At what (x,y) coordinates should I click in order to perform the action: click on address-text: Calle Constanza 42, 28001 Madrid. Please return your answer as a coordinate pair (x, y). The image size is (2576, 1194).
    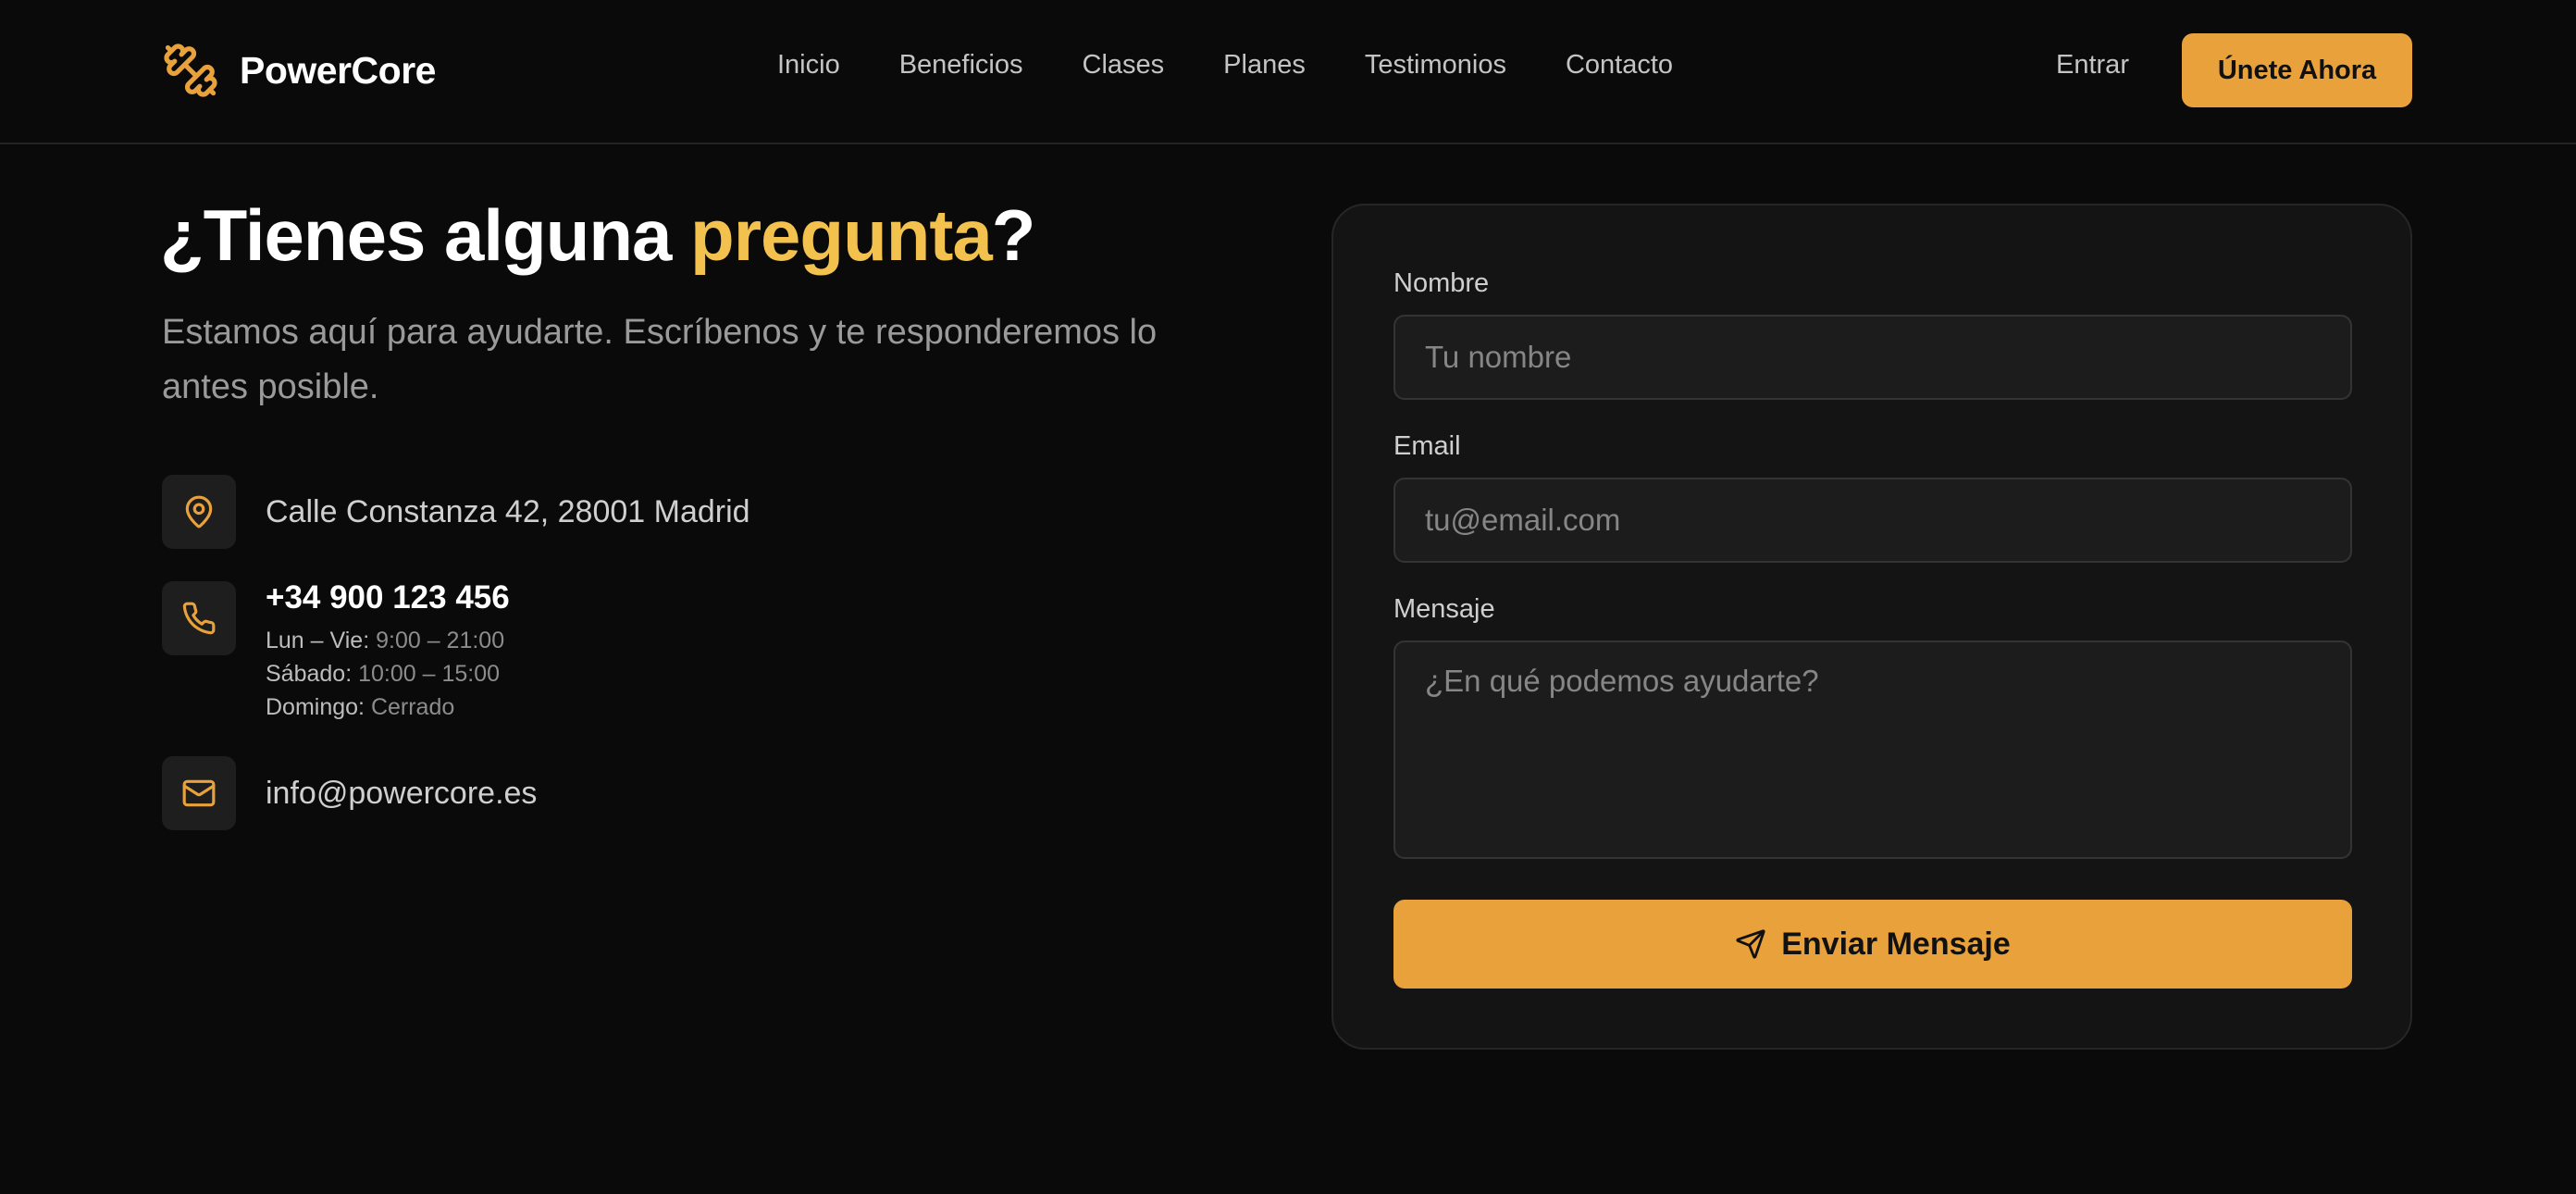
    Looking at the image, I should click on (508, 511).